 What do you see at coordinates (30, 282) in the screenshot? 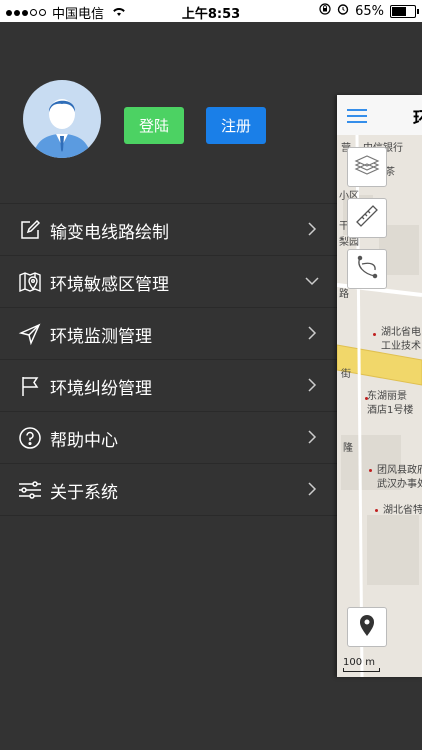
I see `map-pin-icon` at bounding box center [30, 282].